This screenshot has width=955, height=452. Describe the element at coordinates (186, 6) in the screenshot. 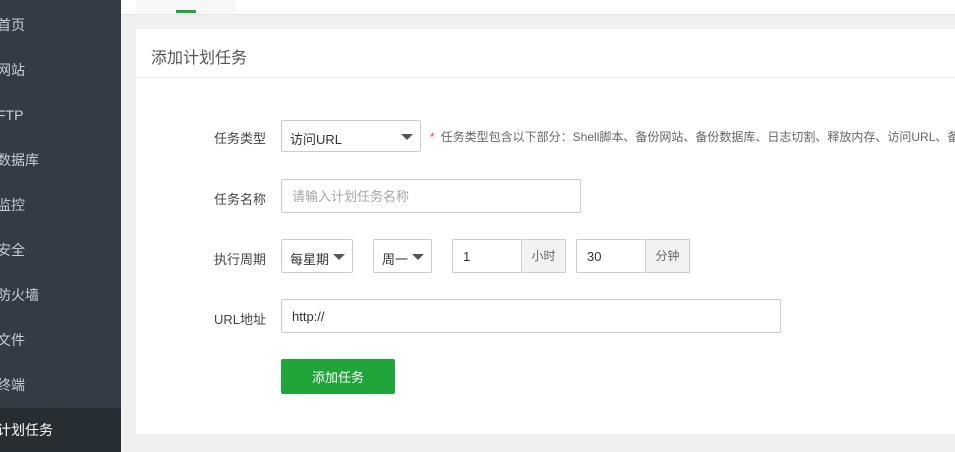

I see `top-tab` at that location.